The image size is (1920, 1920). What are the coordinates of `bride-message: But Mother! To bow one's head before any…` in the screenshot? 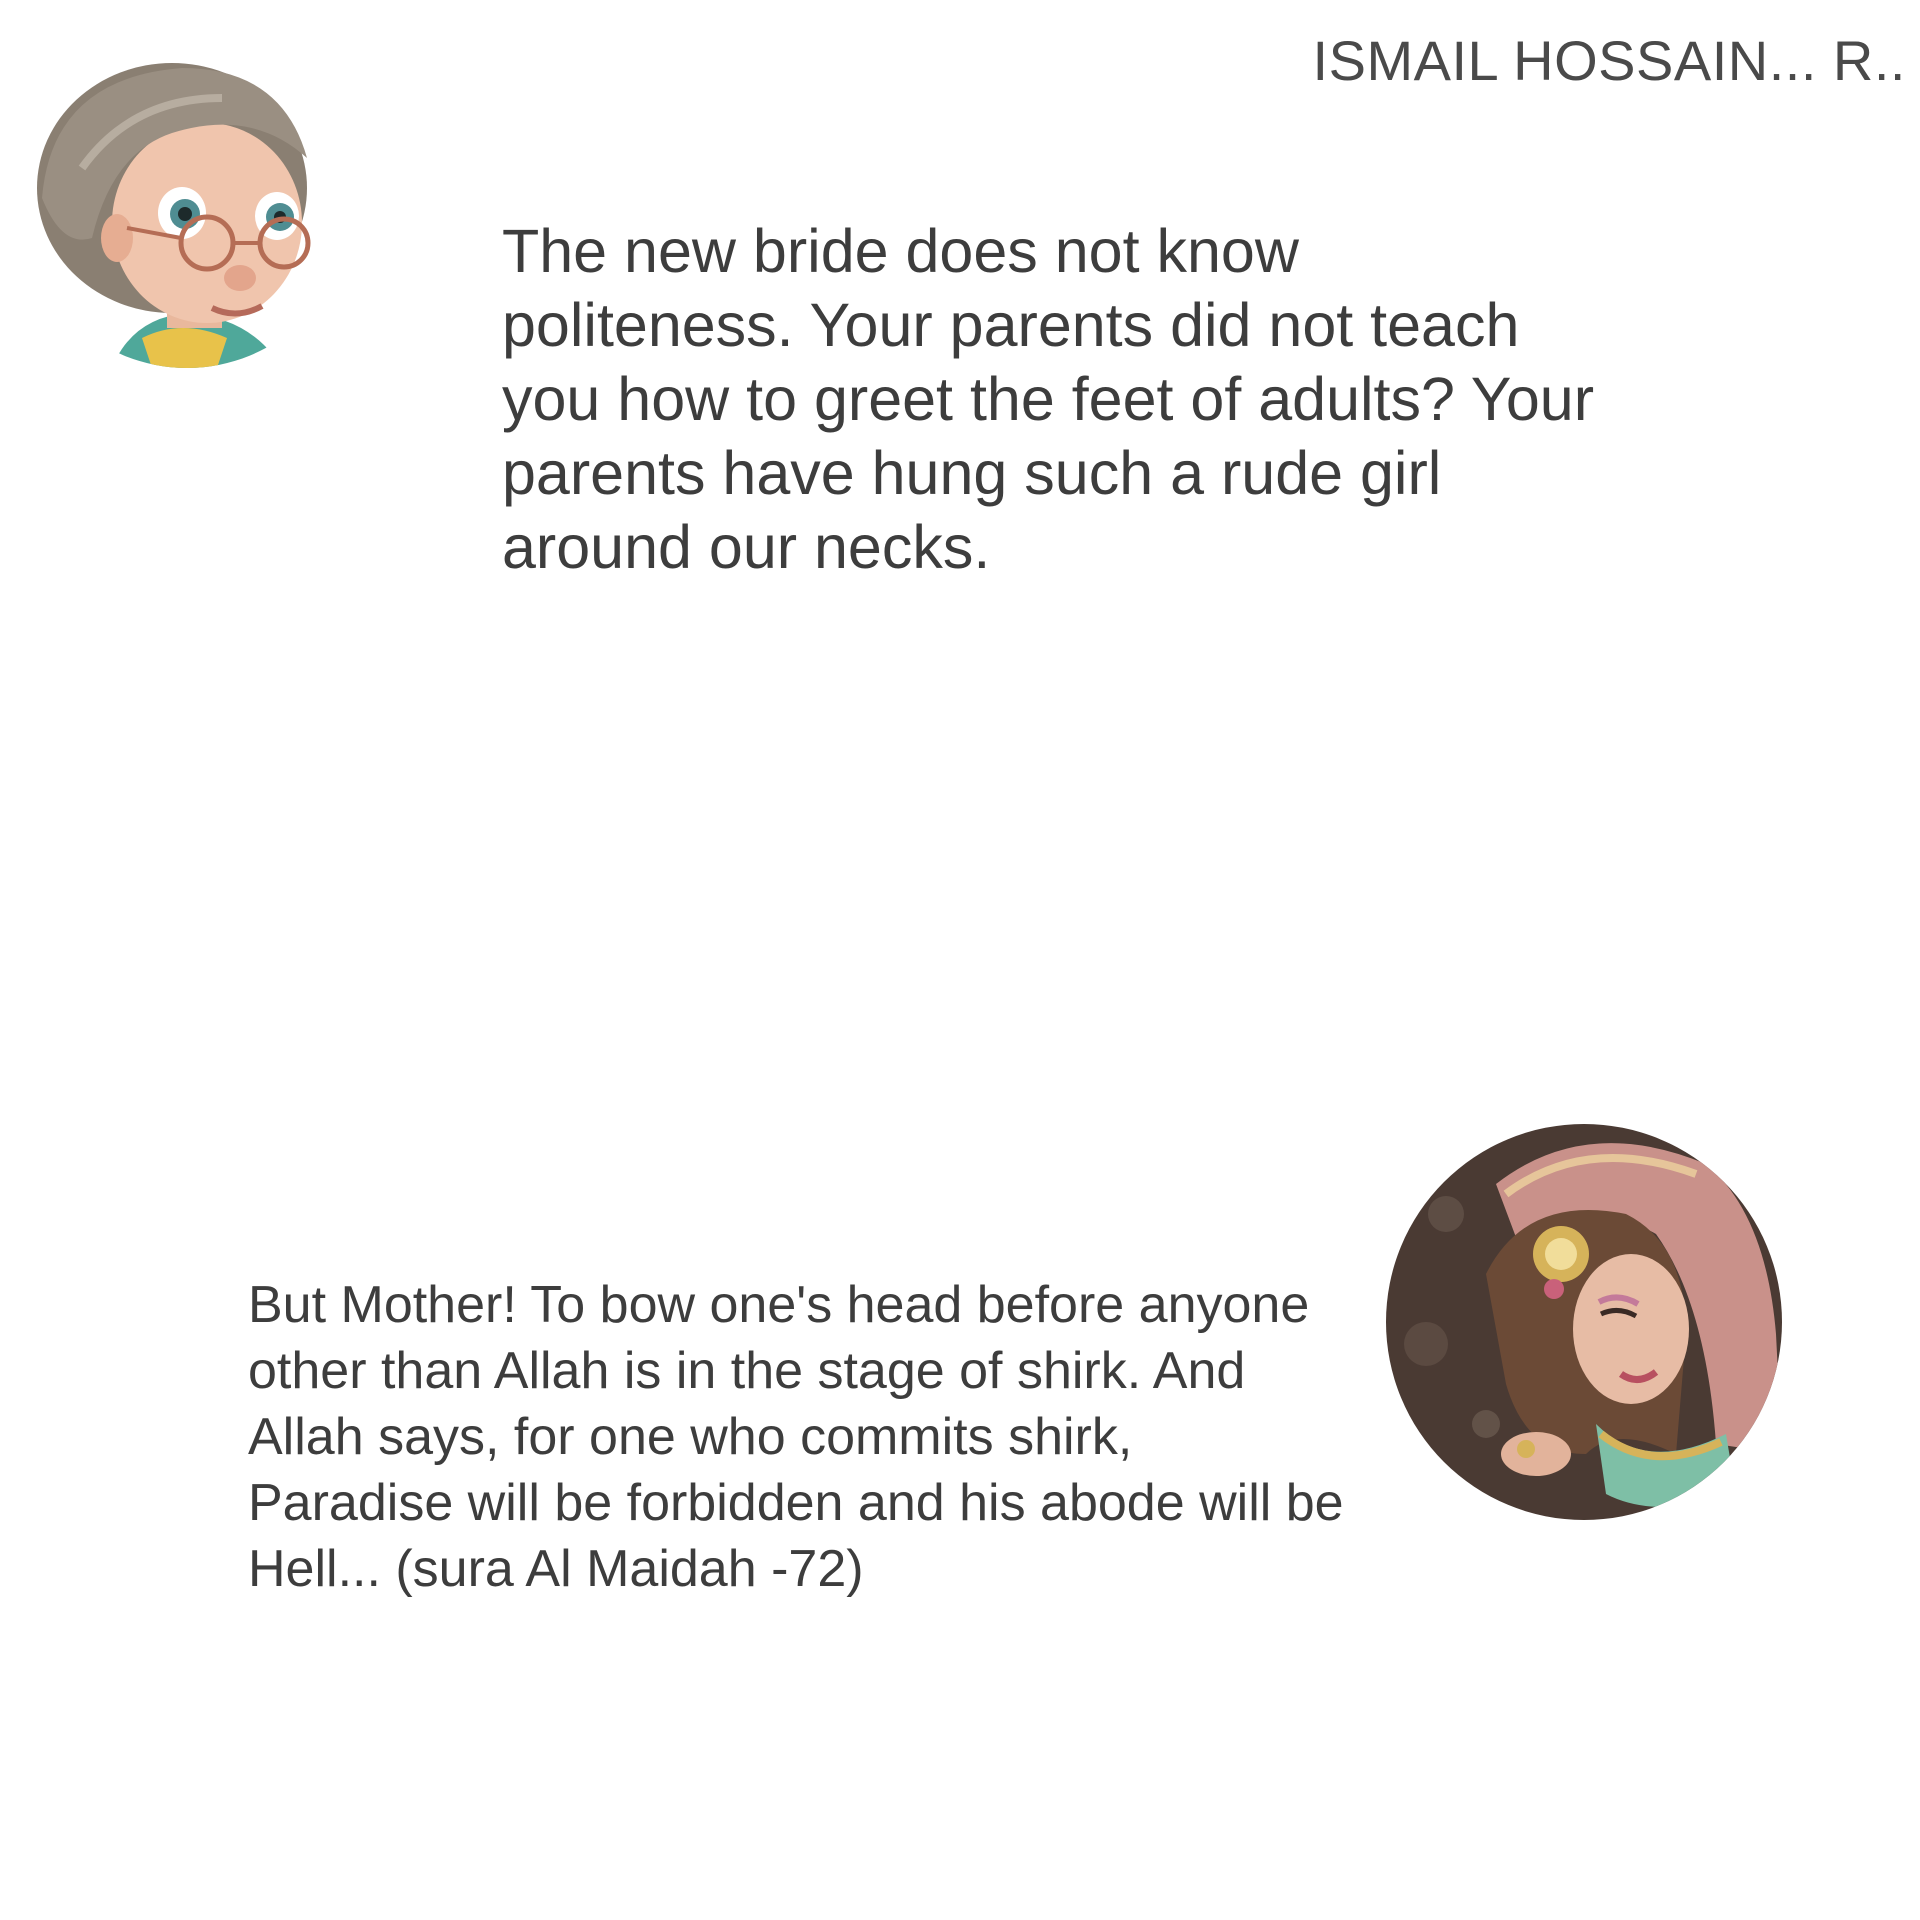 It's located at (796, 1437).